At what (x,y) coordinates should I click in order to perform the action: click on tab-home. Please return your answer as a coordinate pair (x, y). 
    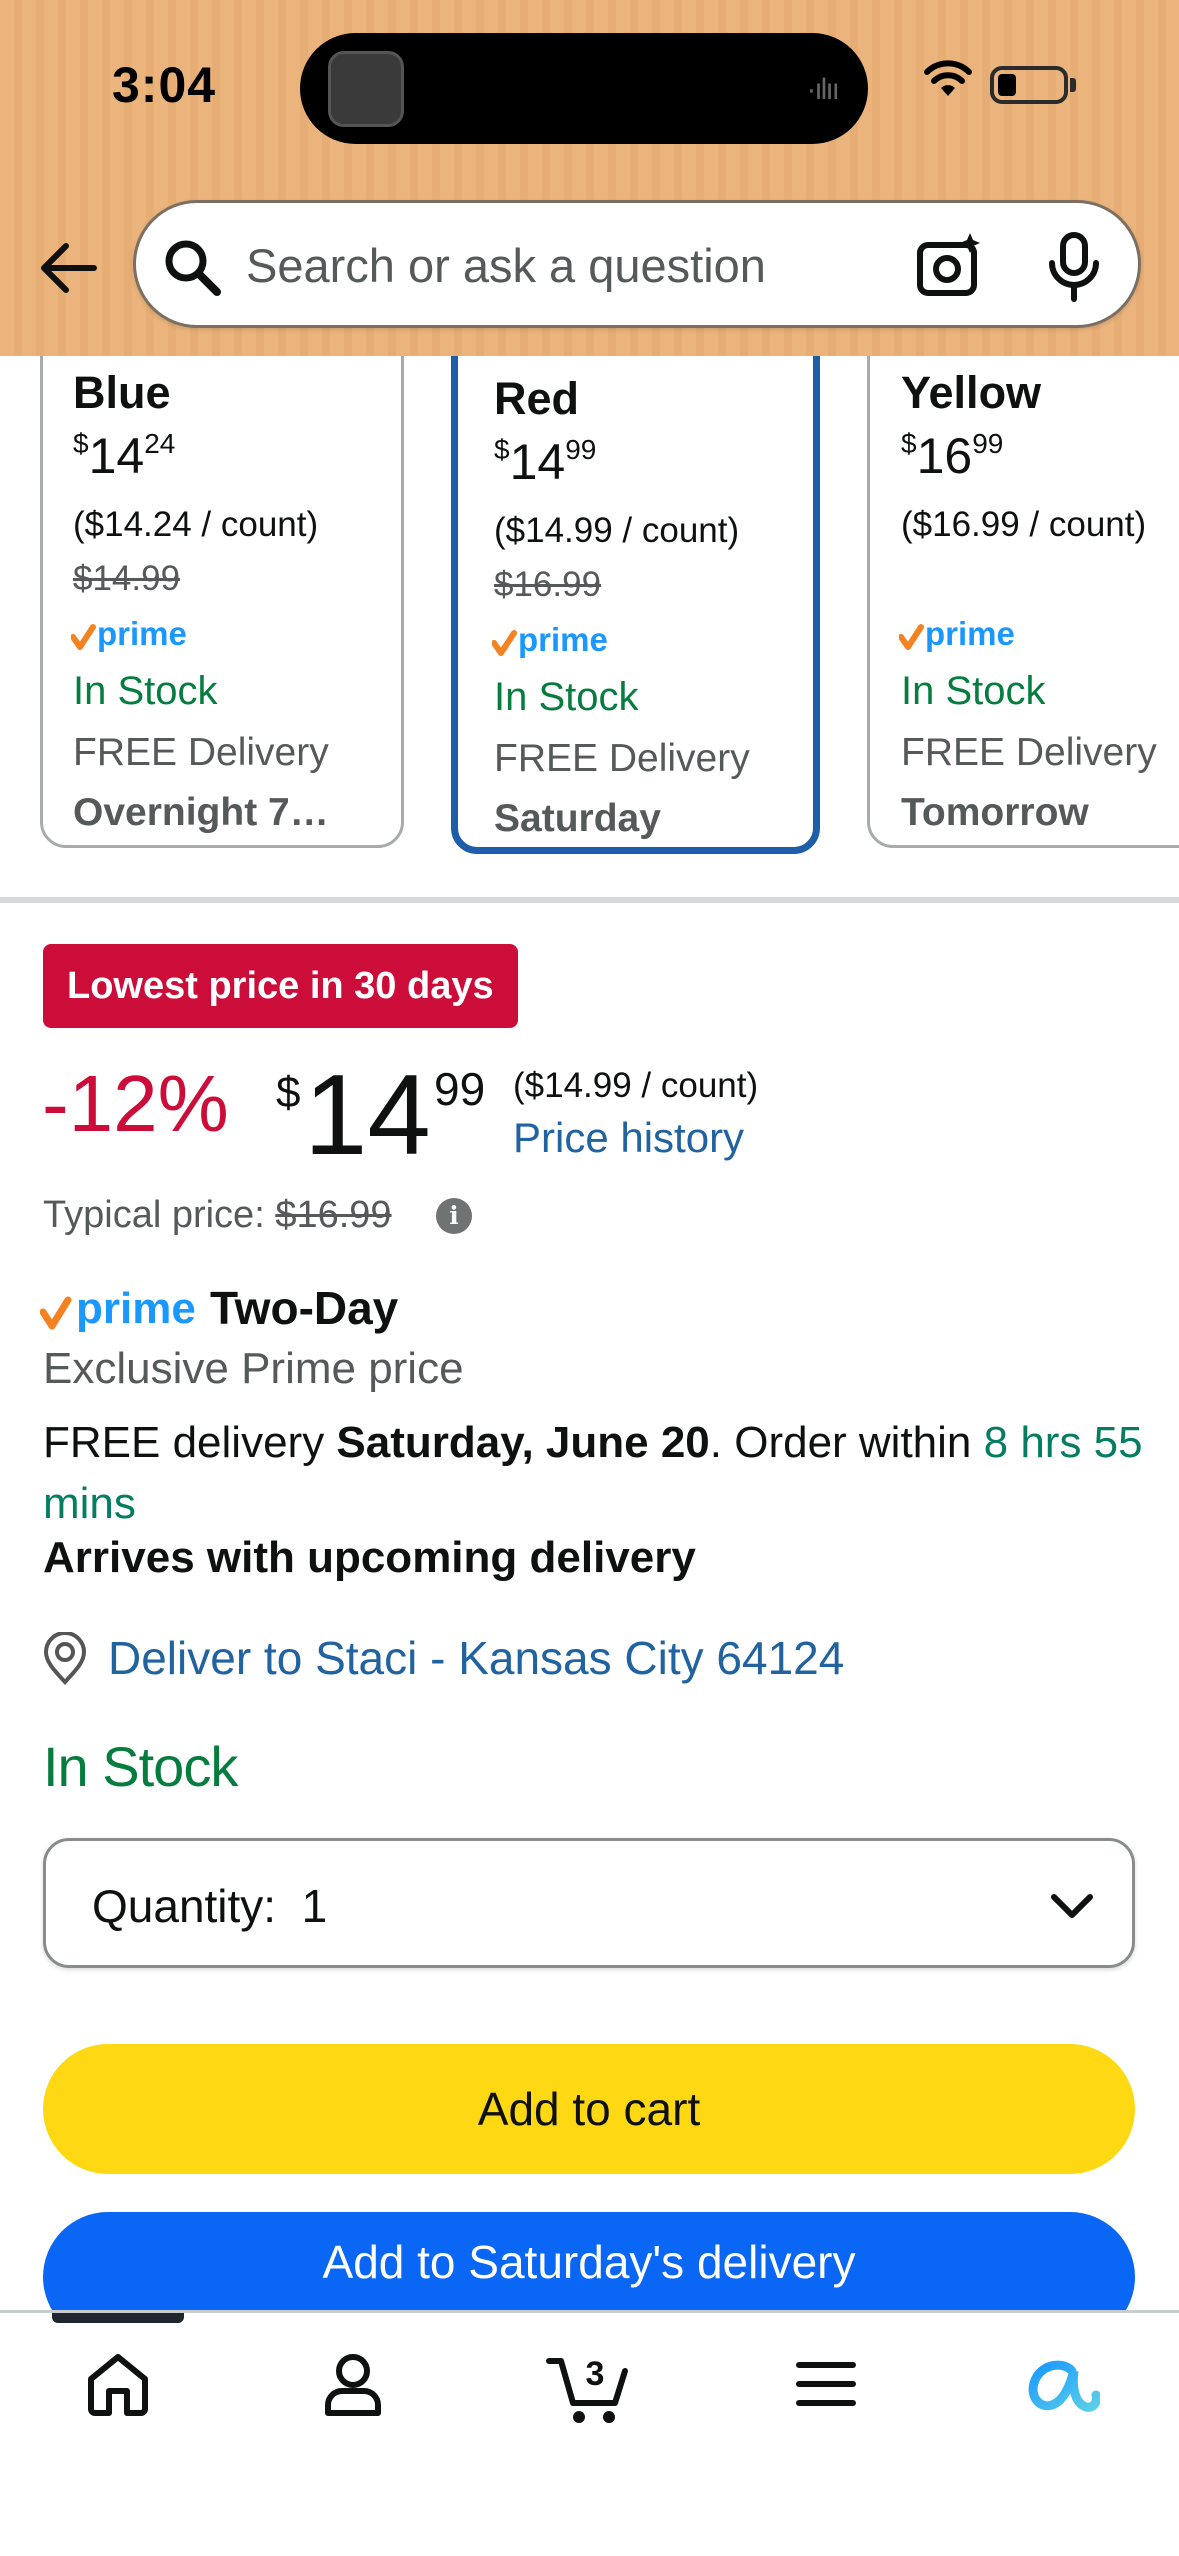
    Looking at the image, I should click on (118, 2399).